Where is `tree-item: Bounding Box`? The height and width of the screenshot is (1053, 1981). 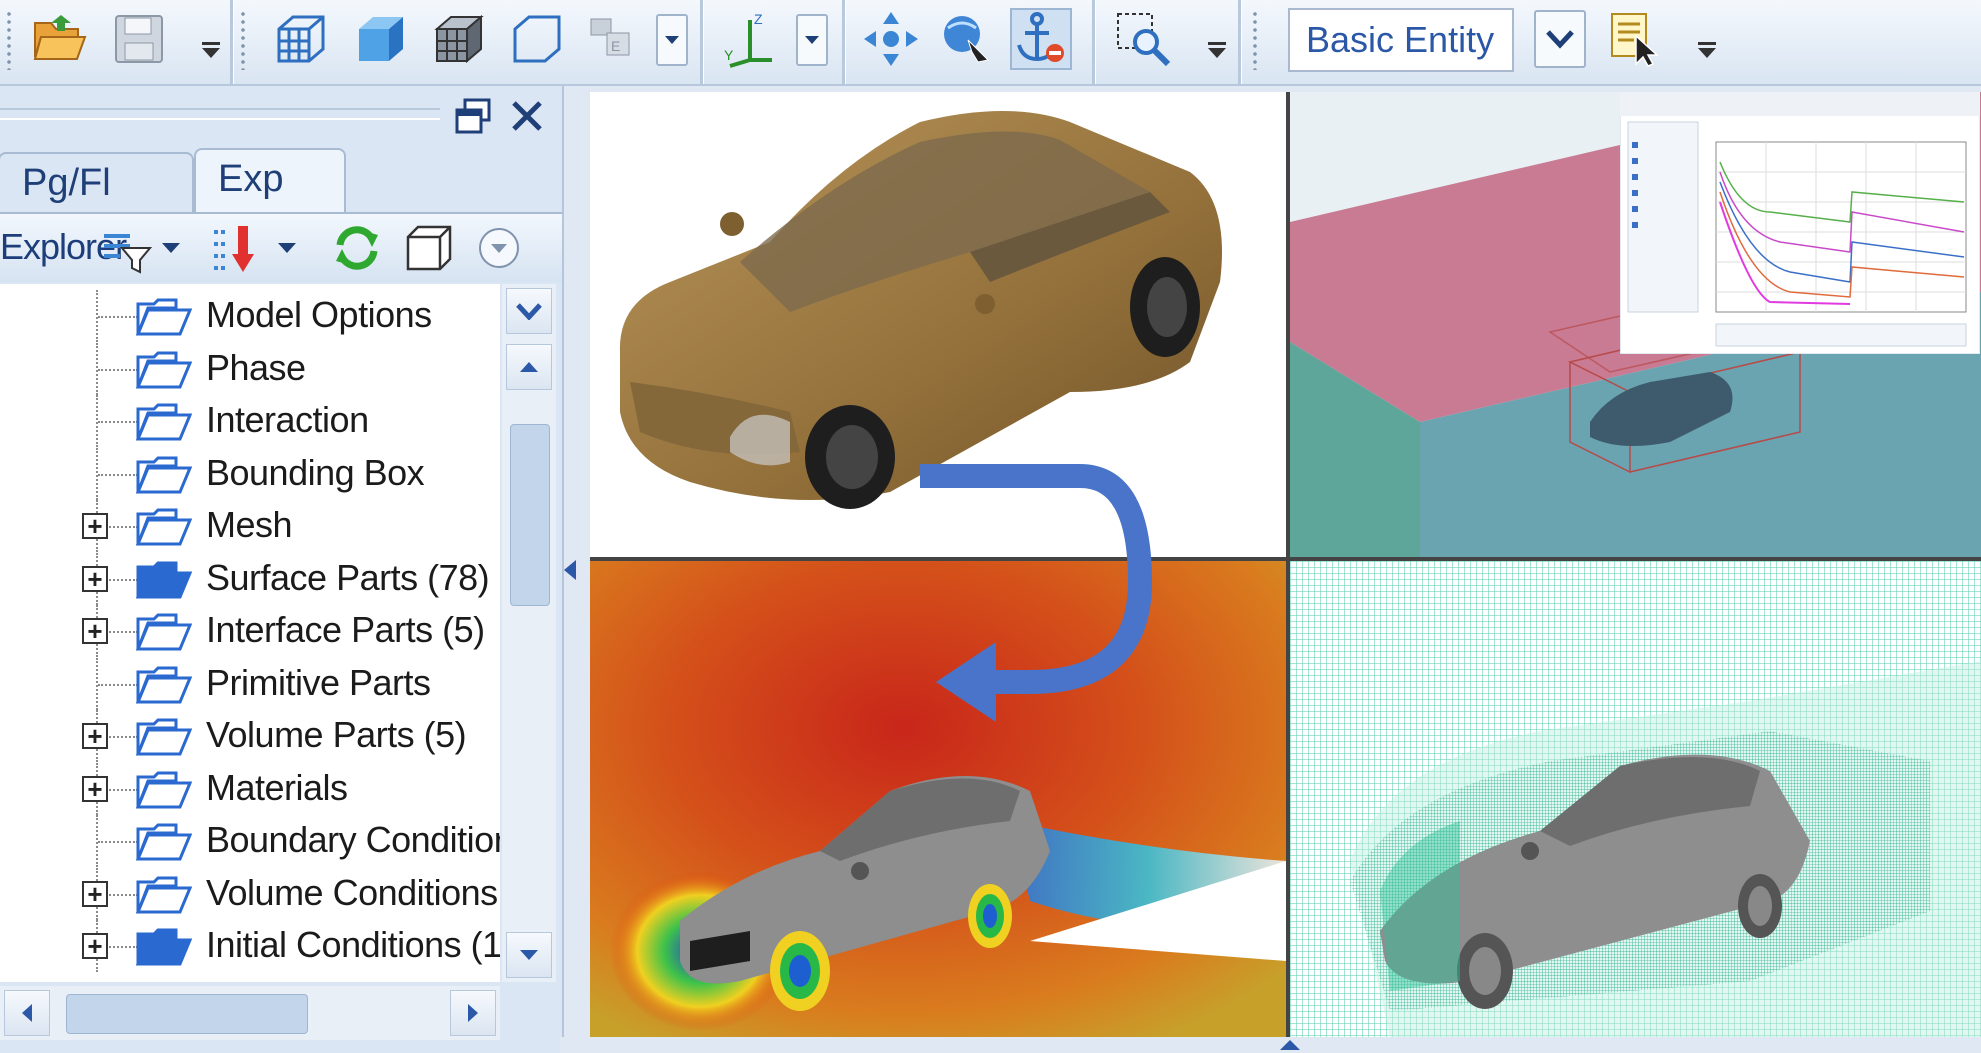
tree-item: Bounding Box is located at coordinates (250, 473).